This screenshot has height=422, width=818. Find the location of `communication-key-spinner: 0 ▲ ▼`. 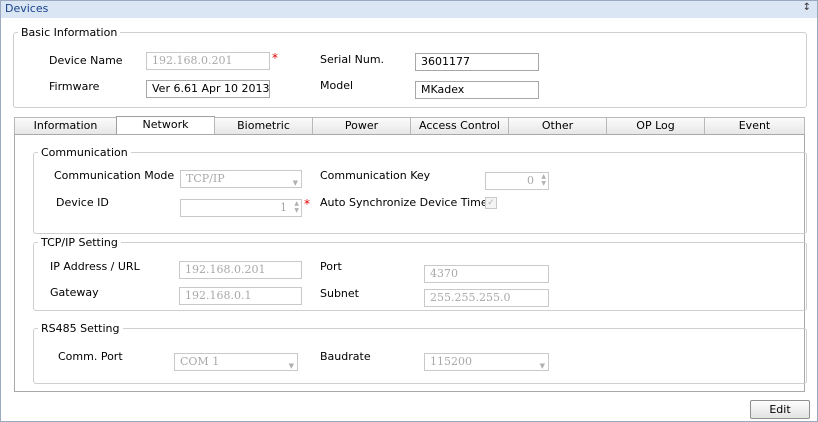

communication-key-spinner: 0 ▲ ▼ is located at coordinates (517, 181).